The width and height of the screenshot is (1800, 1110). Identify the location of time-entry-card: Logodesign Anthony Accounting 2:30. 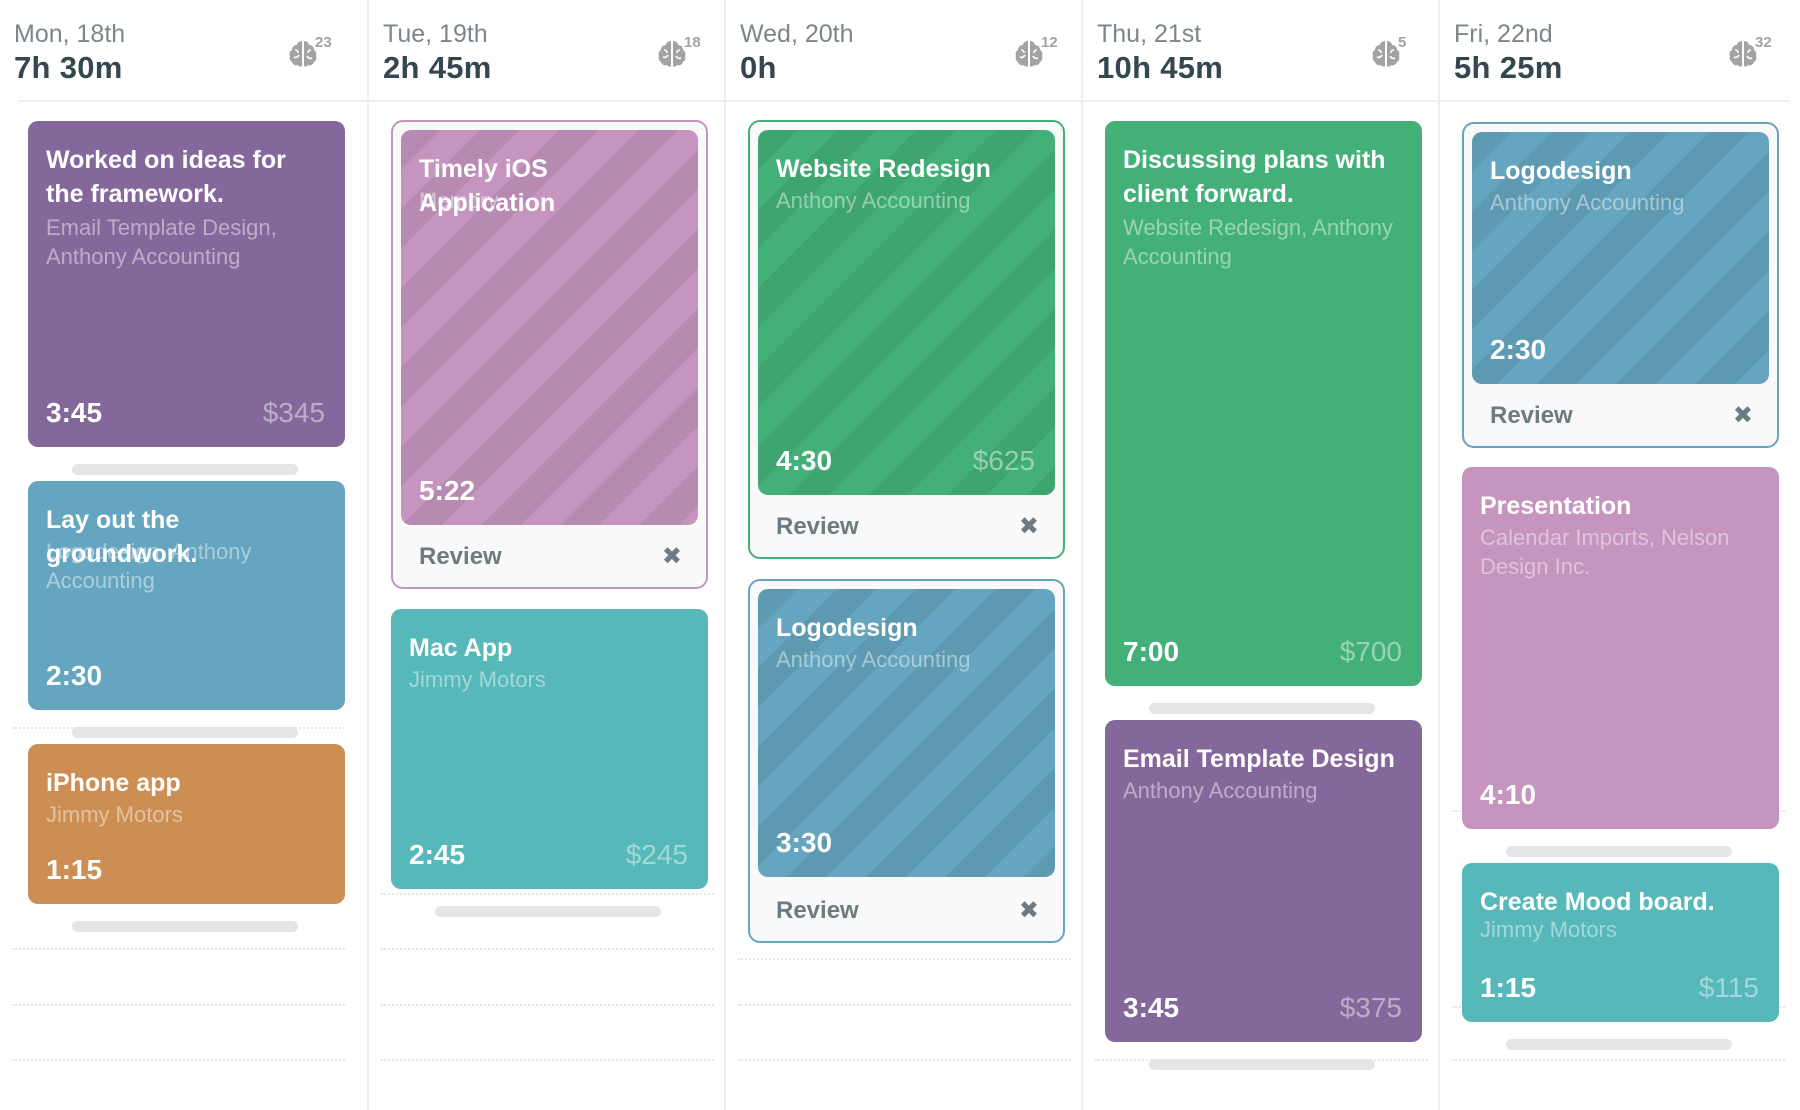
(1620, 258).